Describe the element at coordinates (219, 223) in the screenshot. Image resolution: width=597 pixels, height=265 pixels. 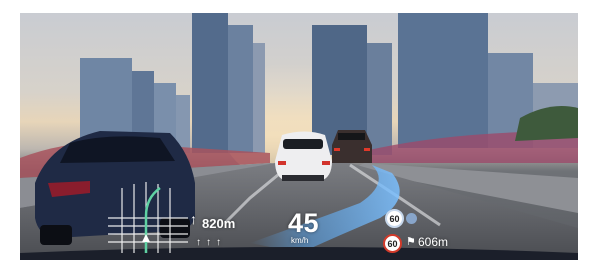
I see `next-turn-distance: 820m` at that location.